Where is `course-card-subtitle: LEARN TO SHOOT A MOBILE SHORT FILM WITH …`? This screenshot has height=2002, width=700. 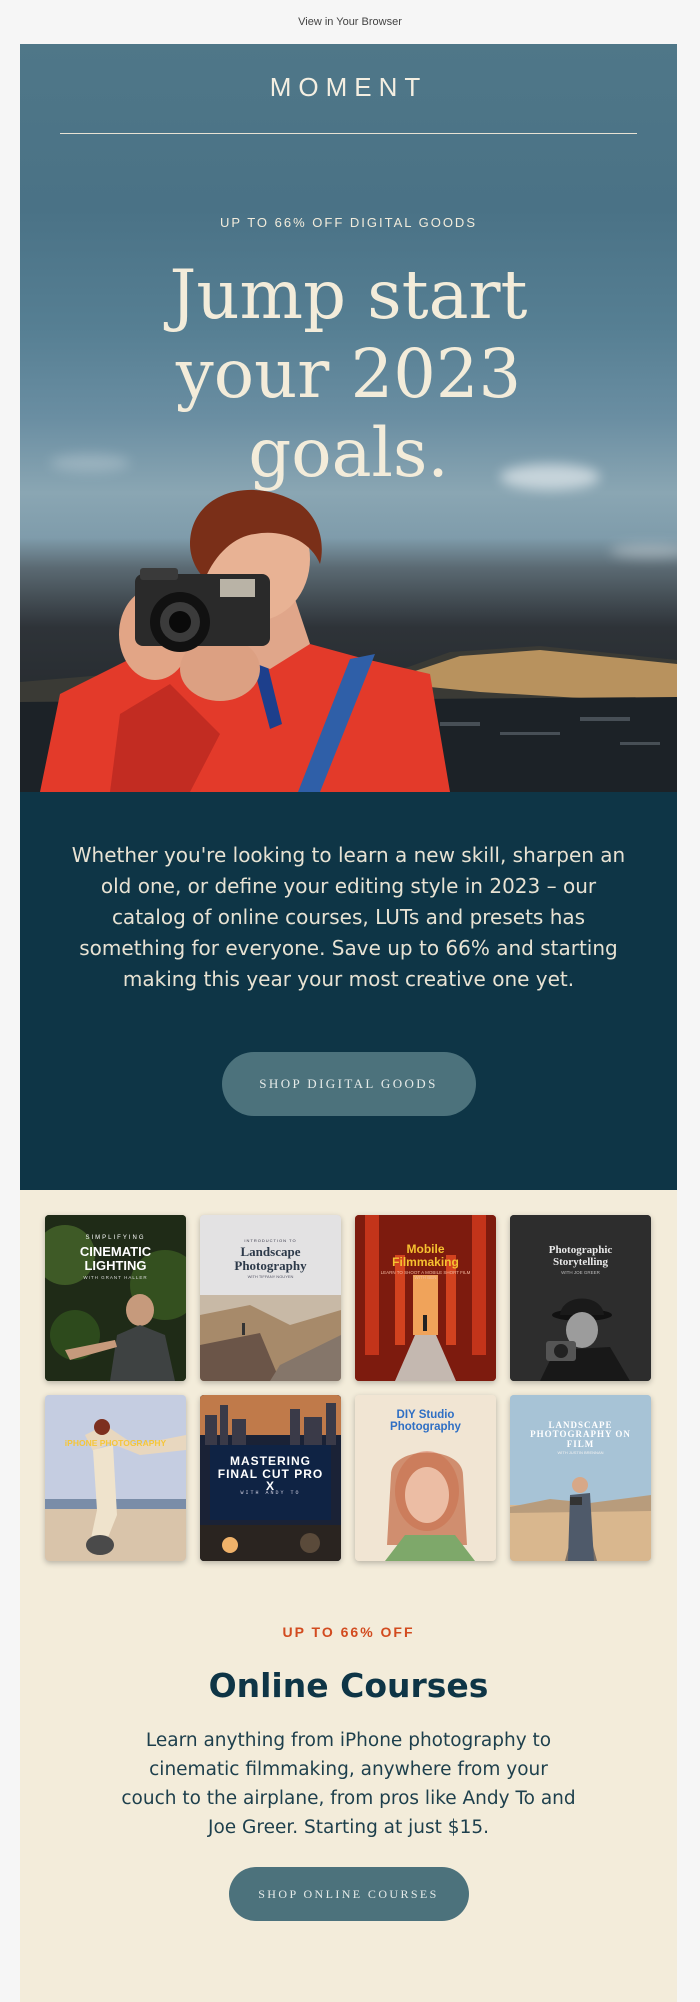
course-card-subtitle: LEARN TO SHOOT A MOBILE SHORT FILM WITH … is located at coordinates (425, 1275).